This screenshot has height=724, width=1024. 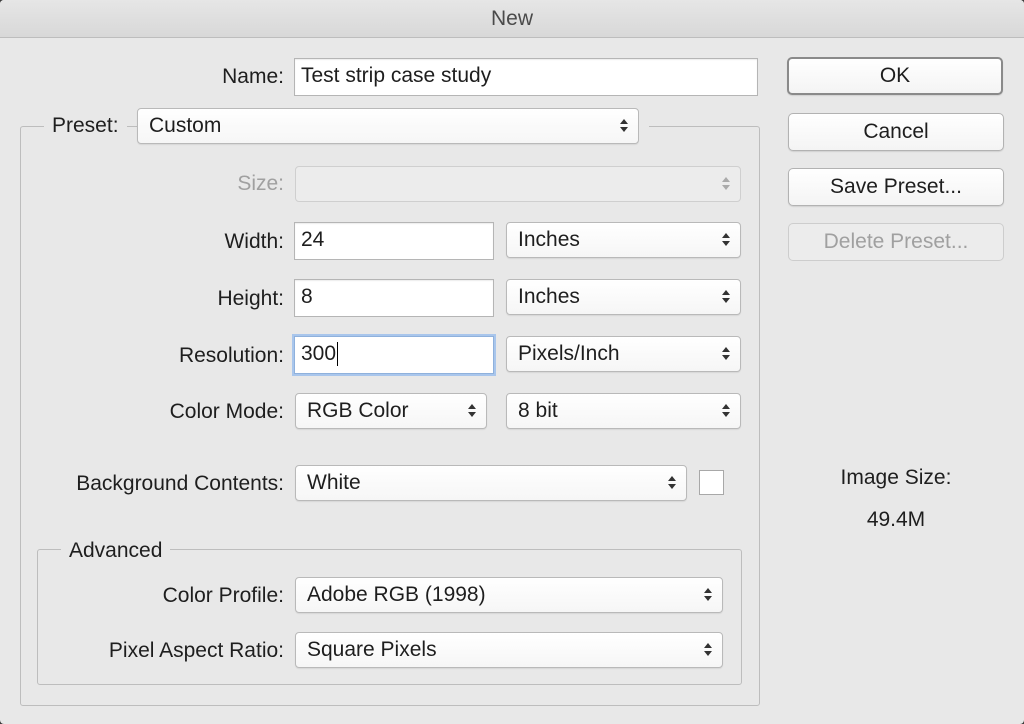 I want to click on pixel-aspect-ratio-label: Pixel Aspect Ratio:, so click(x=196, y=650).